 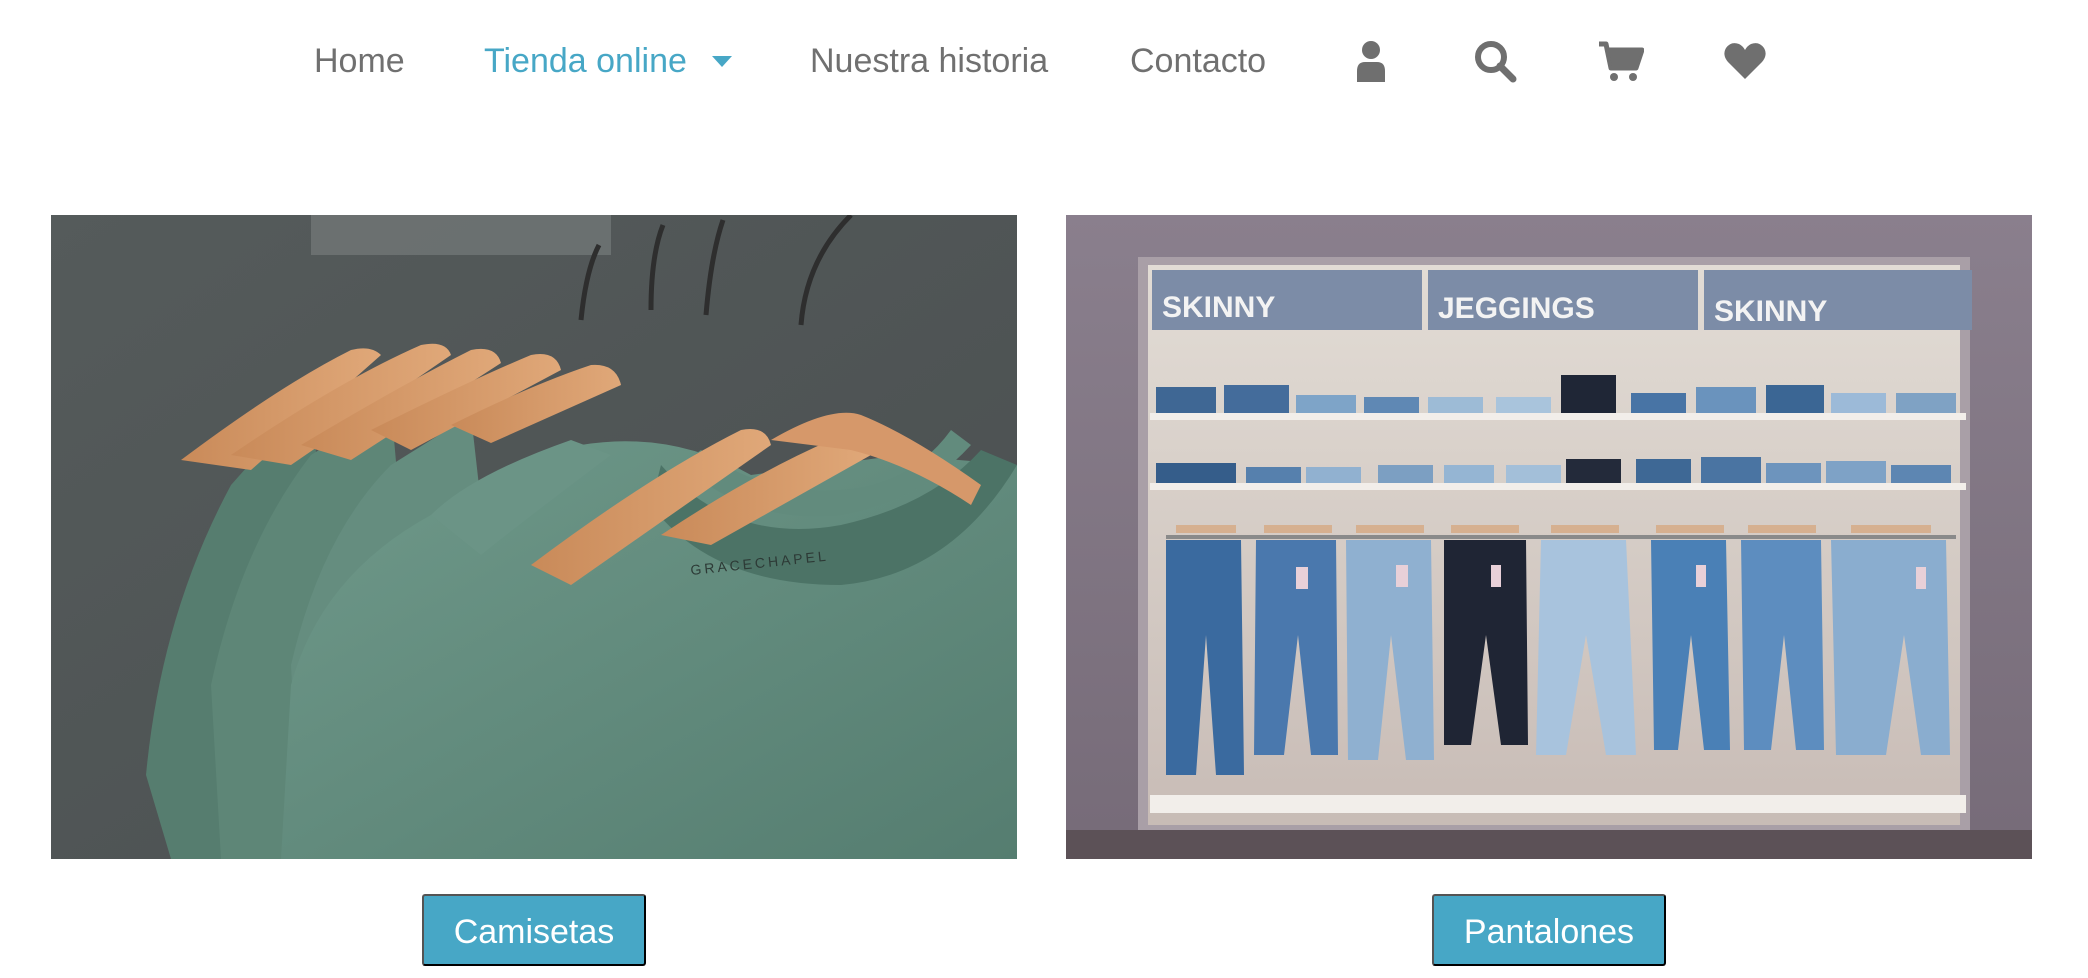 What do you see at coordinates (1371, 61) in the screenshot?
I see `user-icon` at bounding box center [1371, 61].